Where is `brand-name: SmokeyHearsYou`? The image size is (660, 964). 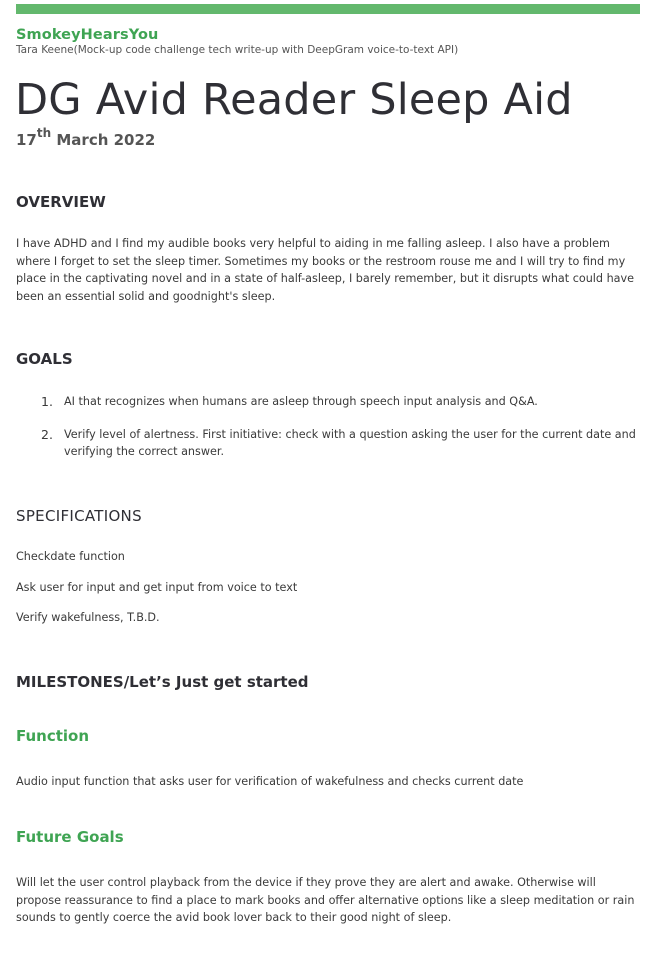
brand-name: SmokeyHearsYou is located at coordinates (87, 35).